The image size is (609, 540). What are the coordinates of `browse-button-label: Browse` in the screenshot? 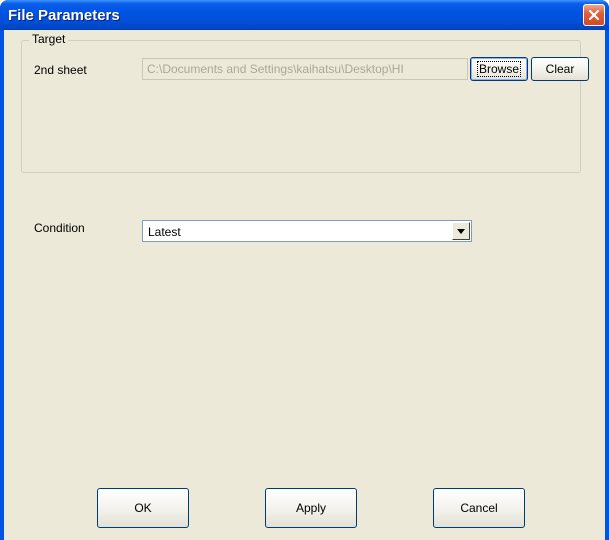 It's located at (499, 69).